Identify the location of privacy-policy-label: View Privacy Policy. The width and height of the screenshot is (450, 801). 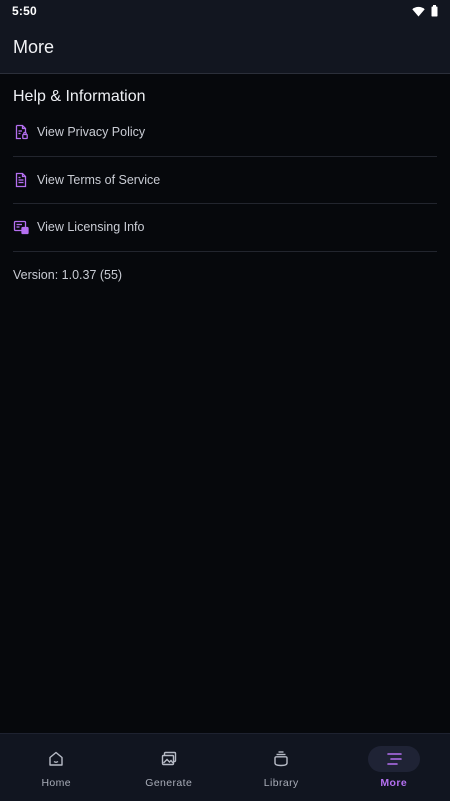
(91, 132).